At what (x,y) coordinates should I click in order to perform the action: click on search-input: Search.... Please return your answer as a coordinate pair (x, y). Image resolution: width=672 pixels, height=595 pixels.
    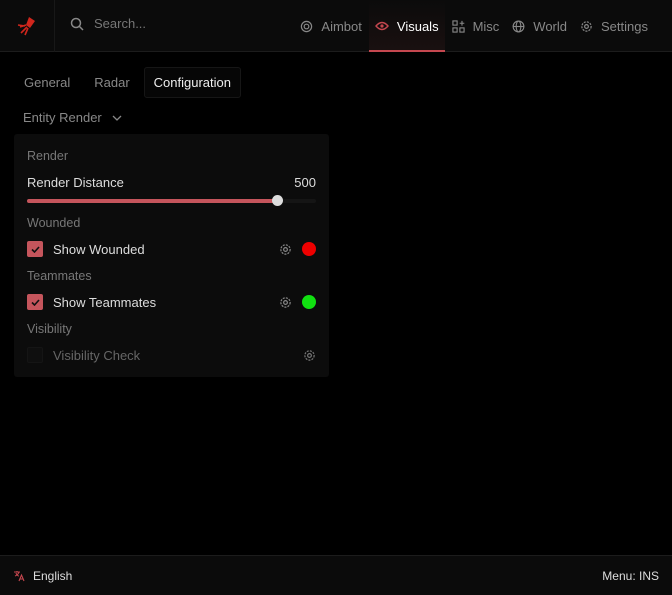
    Looking at the image, I should click on (108, 23).